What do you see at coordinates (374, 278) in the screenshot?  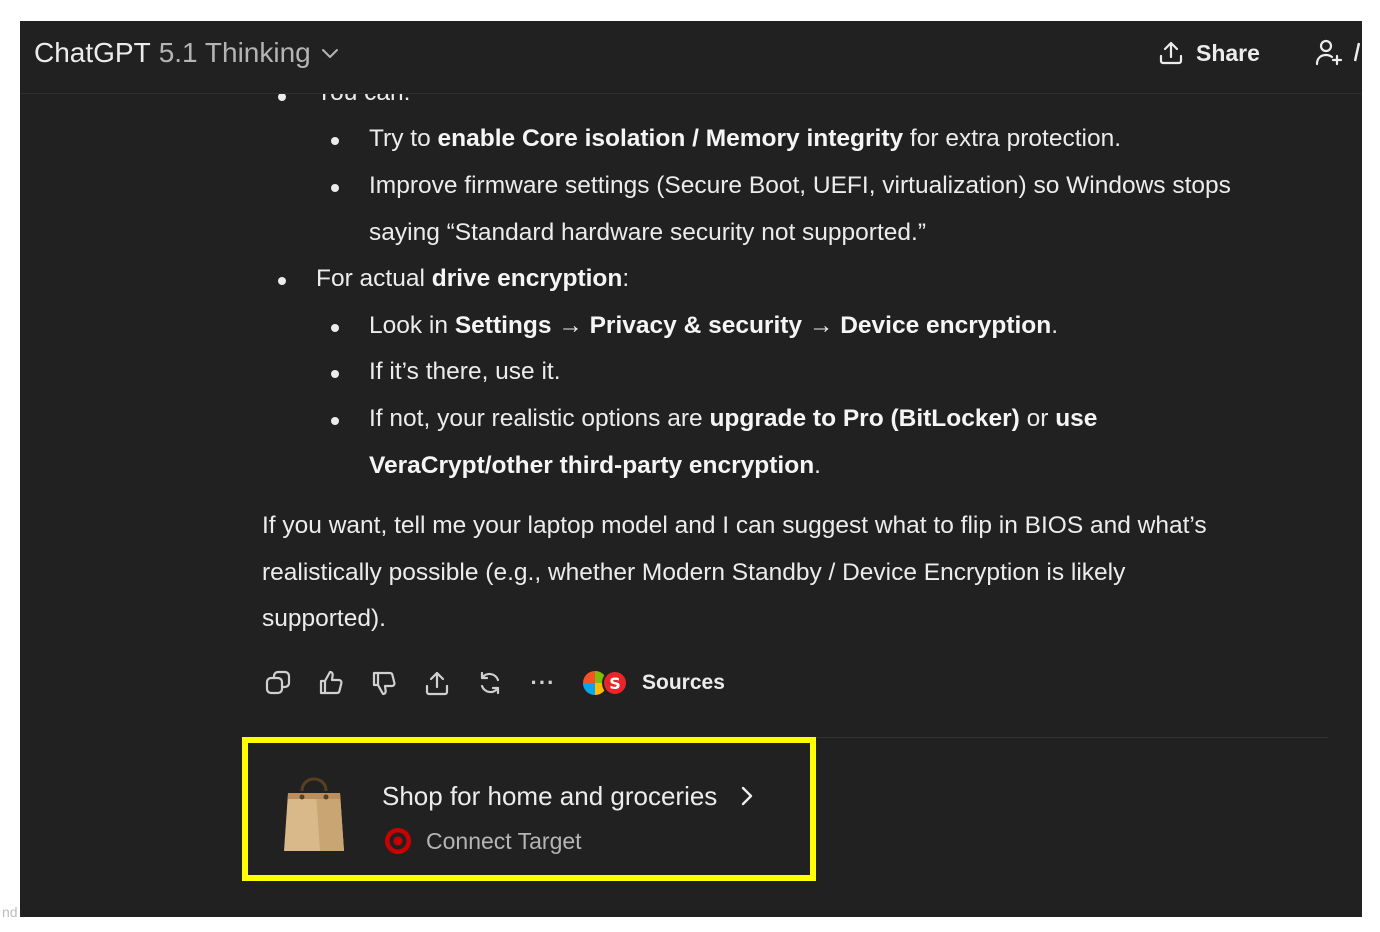 I see `text: For actual` at bounding box center [374, 278].